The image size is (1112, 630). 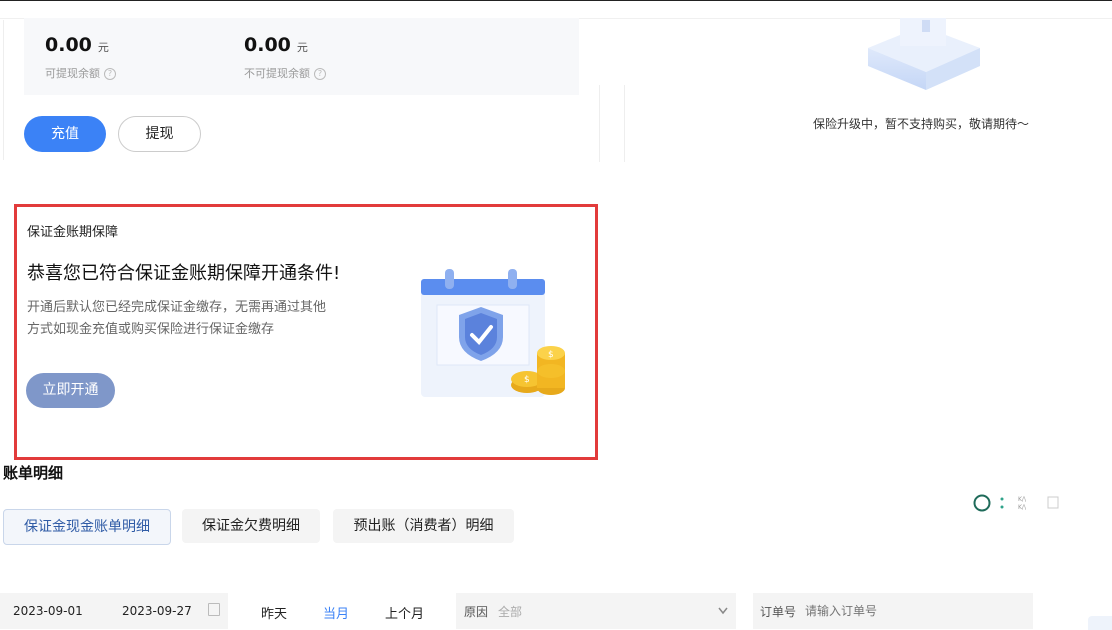 I want to click on order-number-input, so click(x=915, y=611).